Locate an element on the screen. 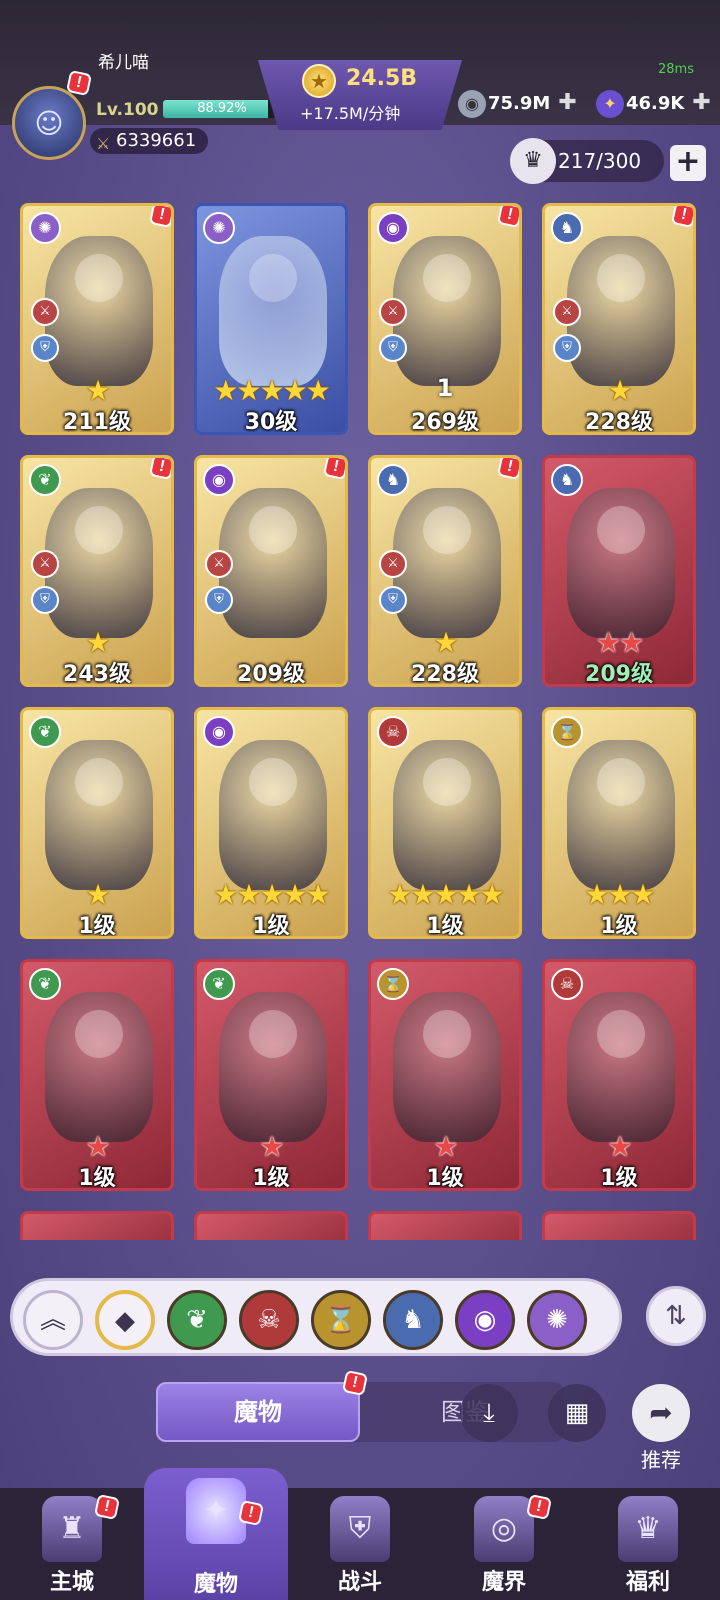  recommend-button: ➦ is located at coordinates (661, 1413).